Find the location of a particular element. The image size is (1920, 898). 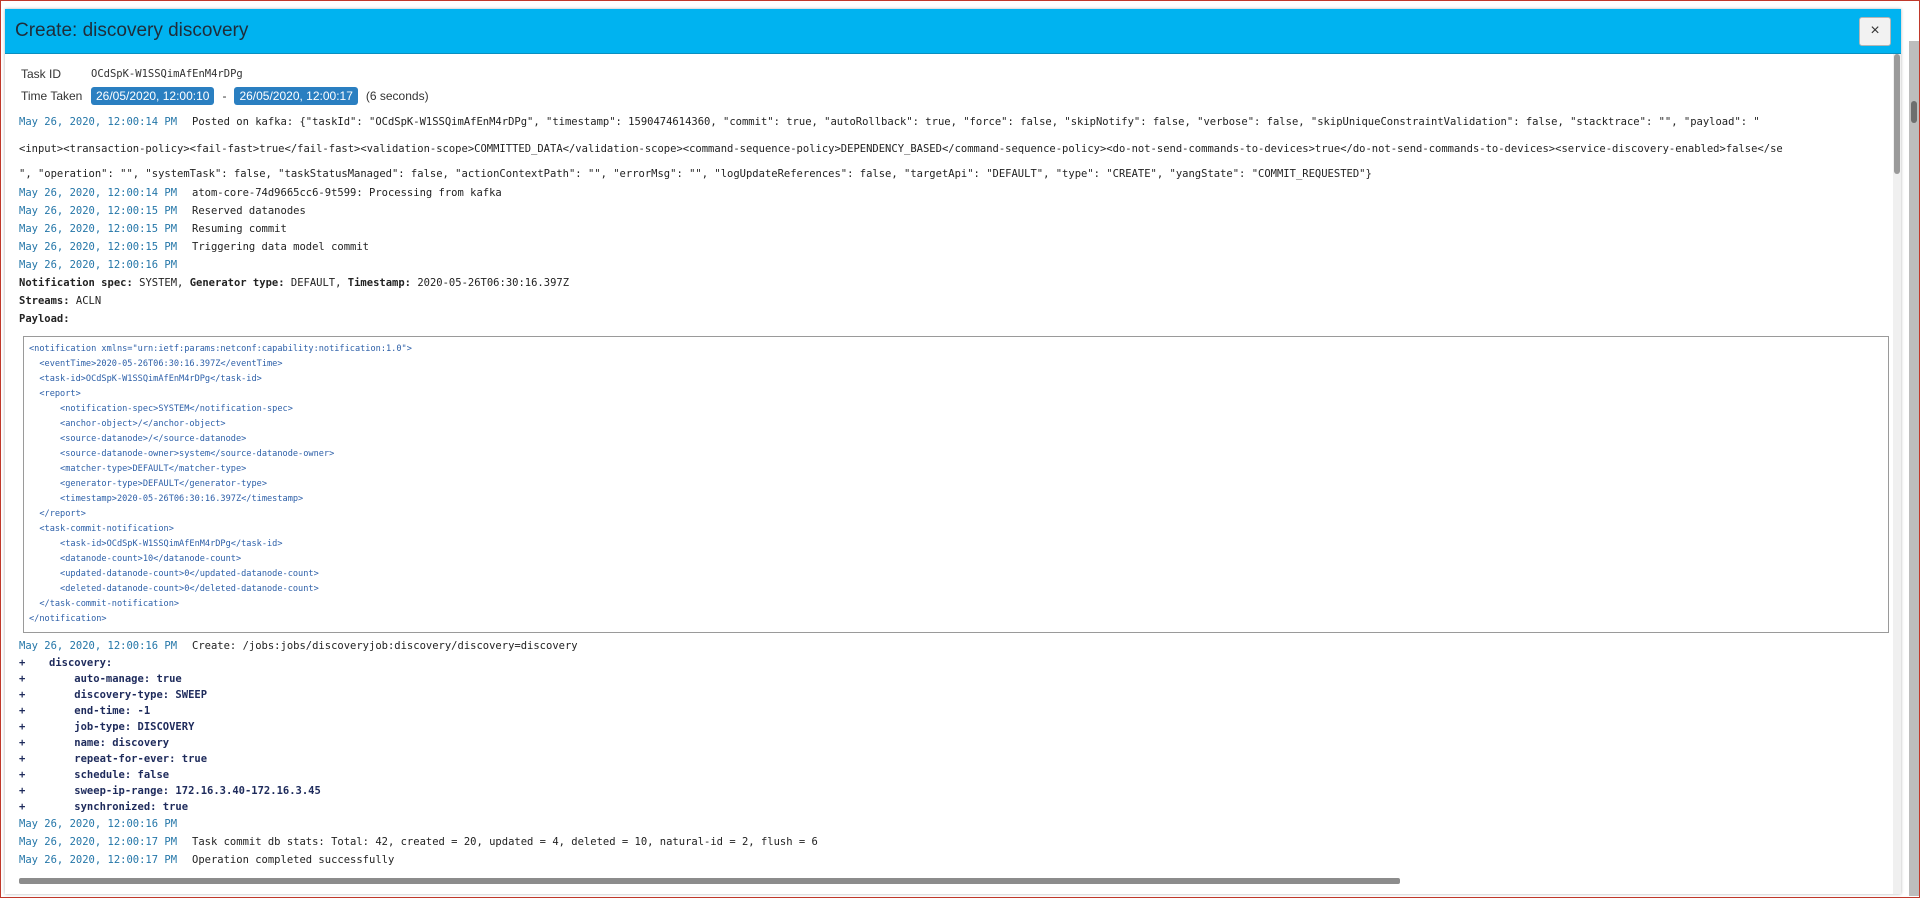

log-message: Resuming commit is located at coordinates (239, 229).